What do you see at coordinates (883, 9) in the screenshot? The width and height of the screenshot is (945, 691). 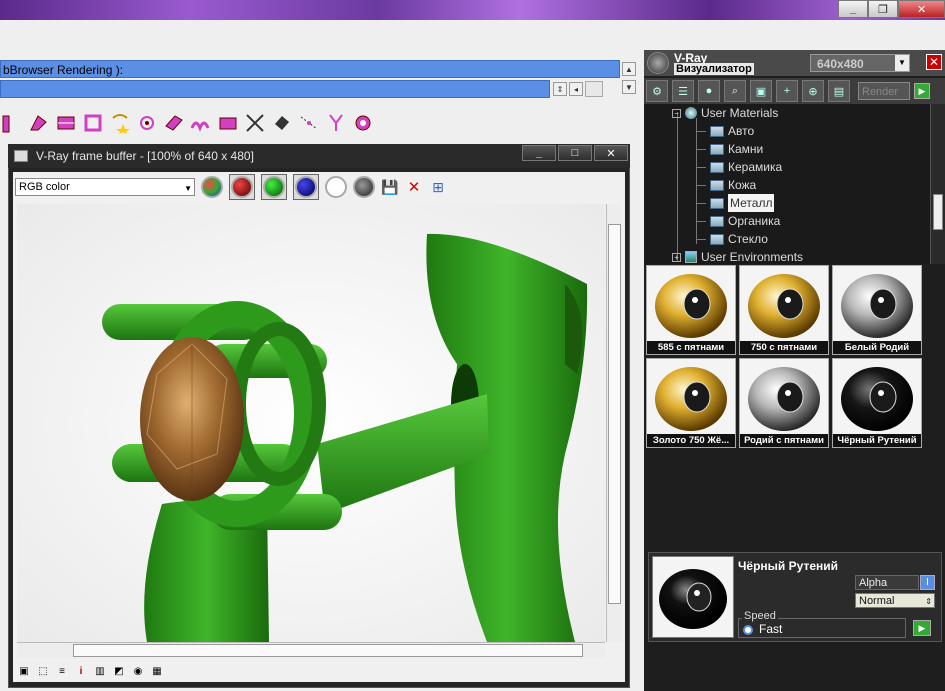 I see `restore-button: ❐` at bounding box center [883, 9].